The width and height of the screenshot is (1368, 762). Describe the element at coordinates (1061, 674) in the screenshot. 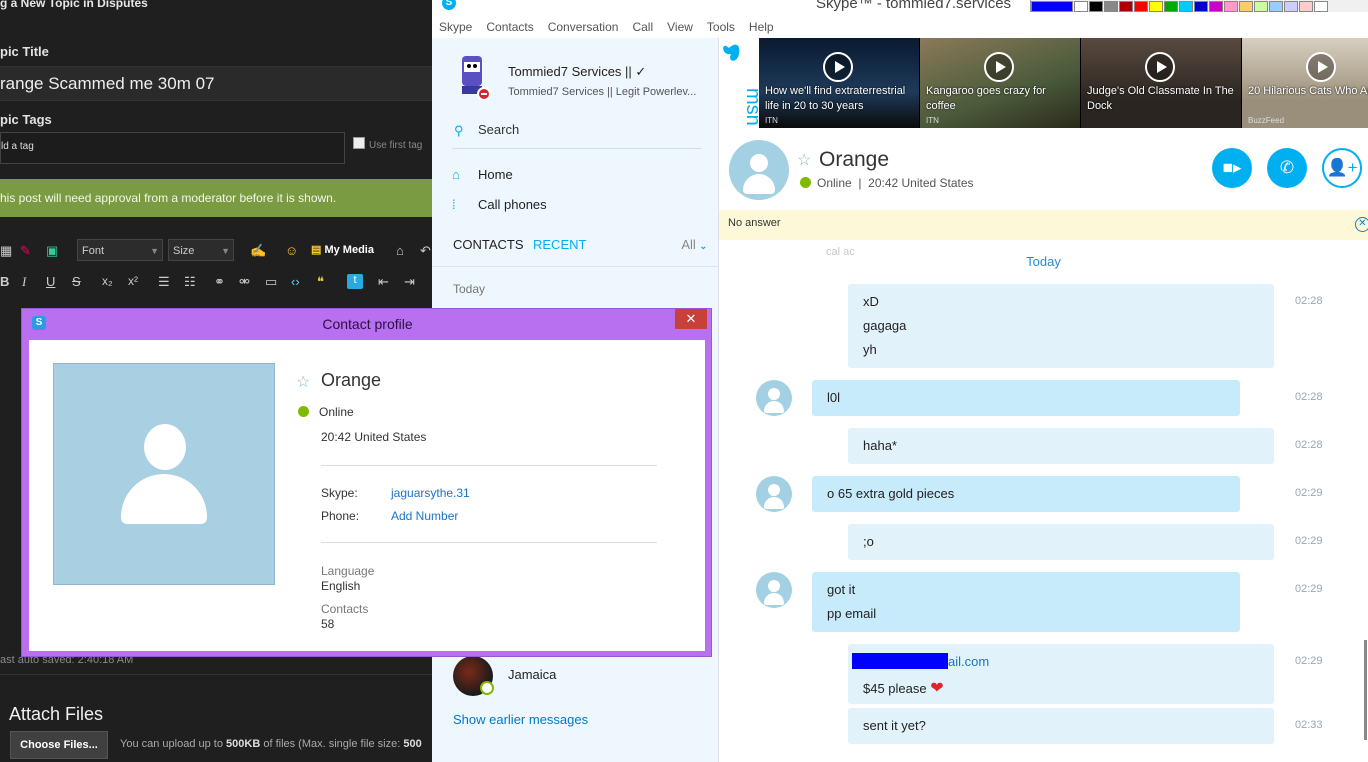

I see `message-bubble-outgoing: ail.com $45 please ❤` at that location.